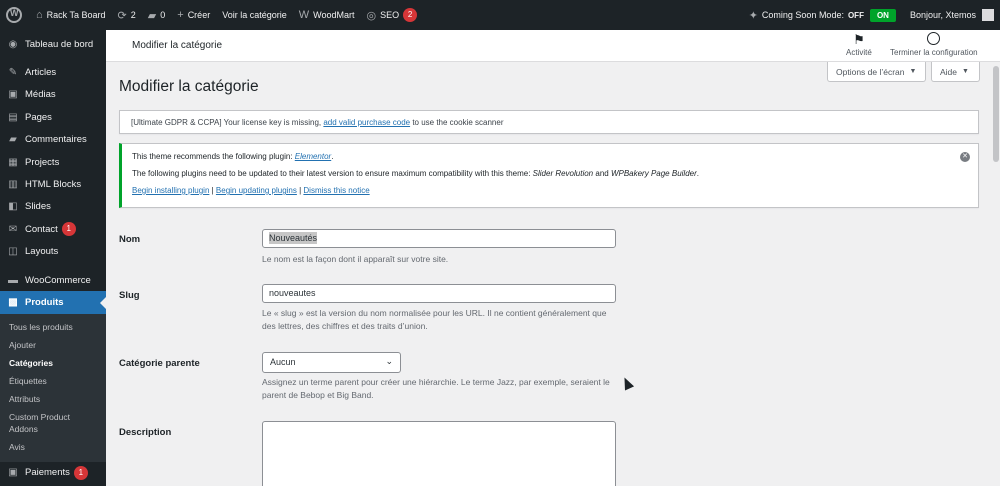 The height and width of the screenshot is (486, 1000). Describe the element at coordinates (13, 207) in the screenshot. I see `slides-icon: ◧` at that location.